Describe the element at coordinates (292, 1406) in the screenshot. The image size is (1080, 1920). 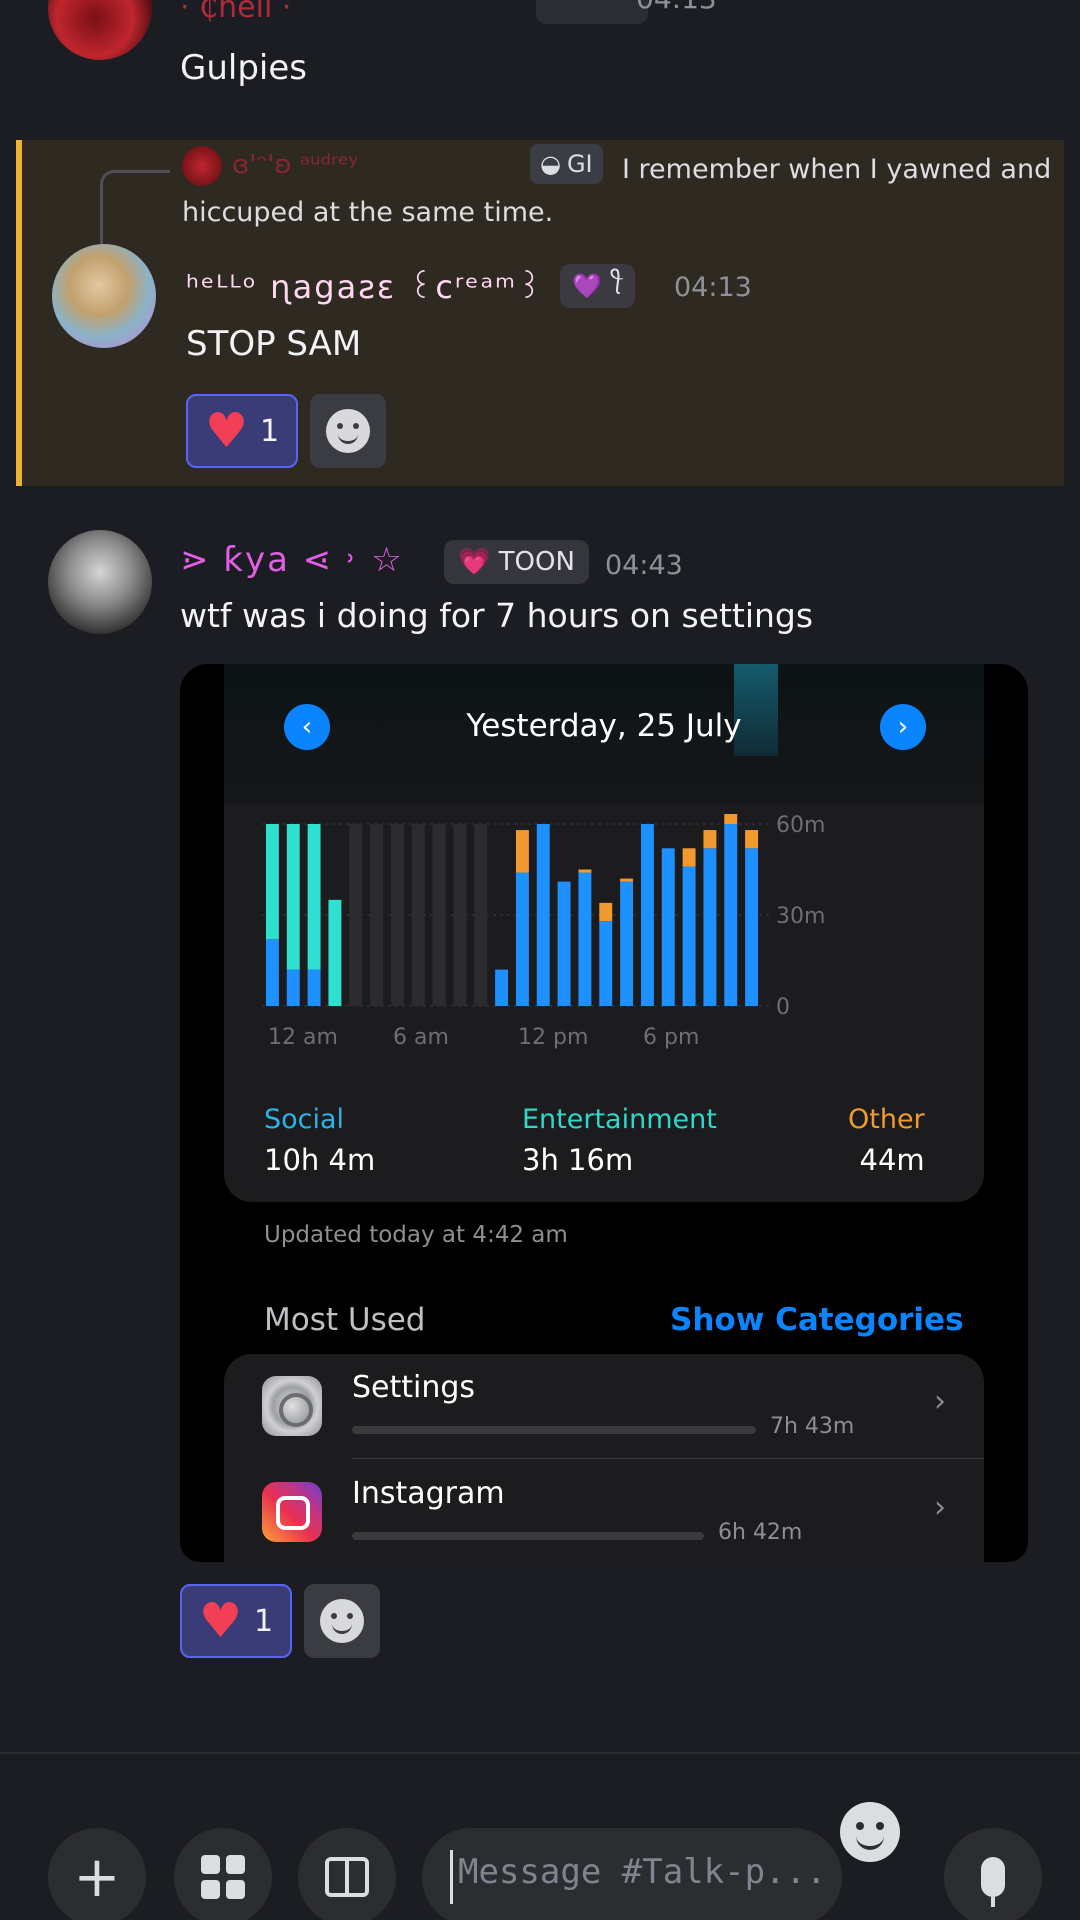
I see `settings-icon` at that location.